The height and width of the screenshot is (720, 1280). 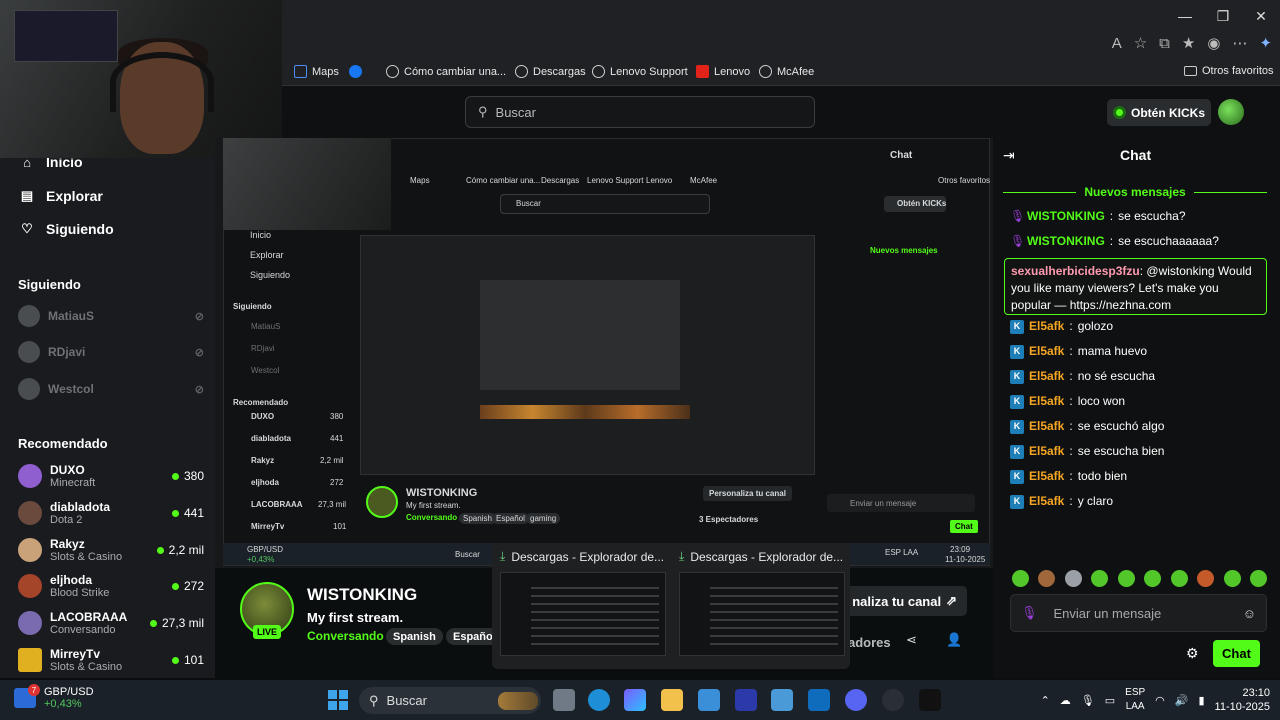 What do you see at coordinates (954, 640) in the screenshot?
I see `add-user-icon: 👤` at bounding box center [954, 640].